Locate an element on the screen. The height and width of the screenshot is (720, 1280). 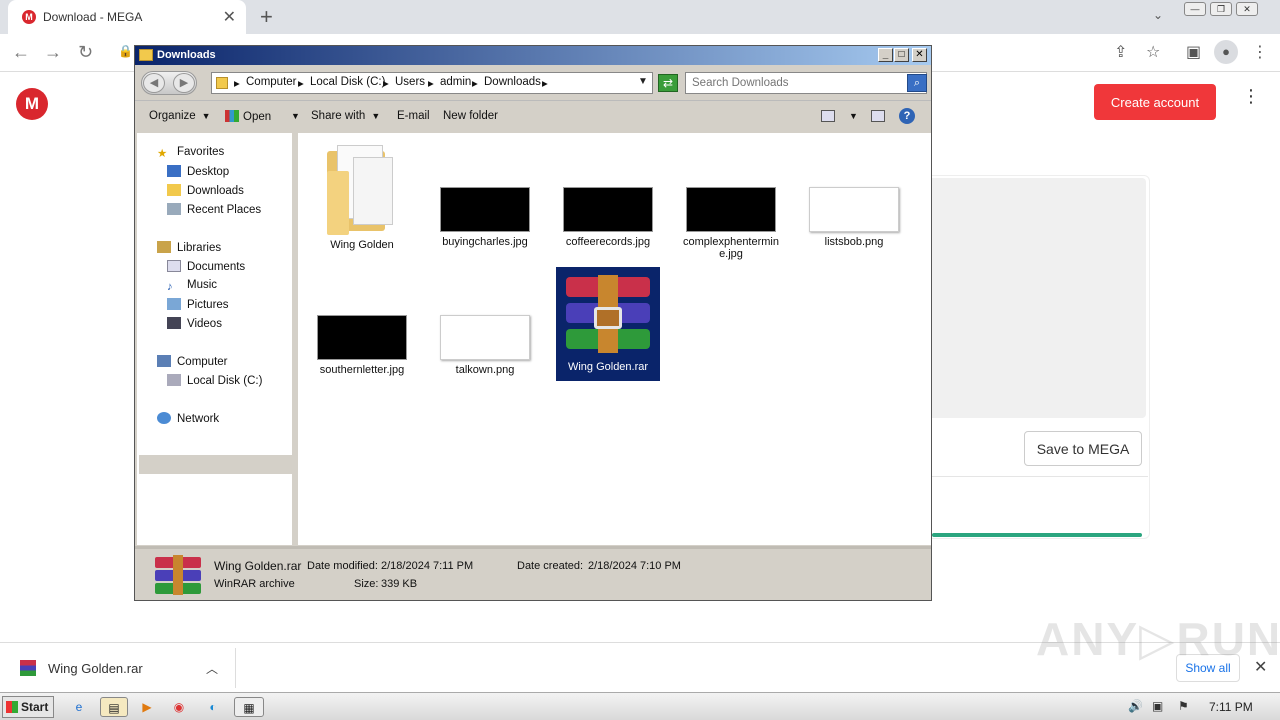
refresh-icon: ⇄ is located at coordinates (668, 83).